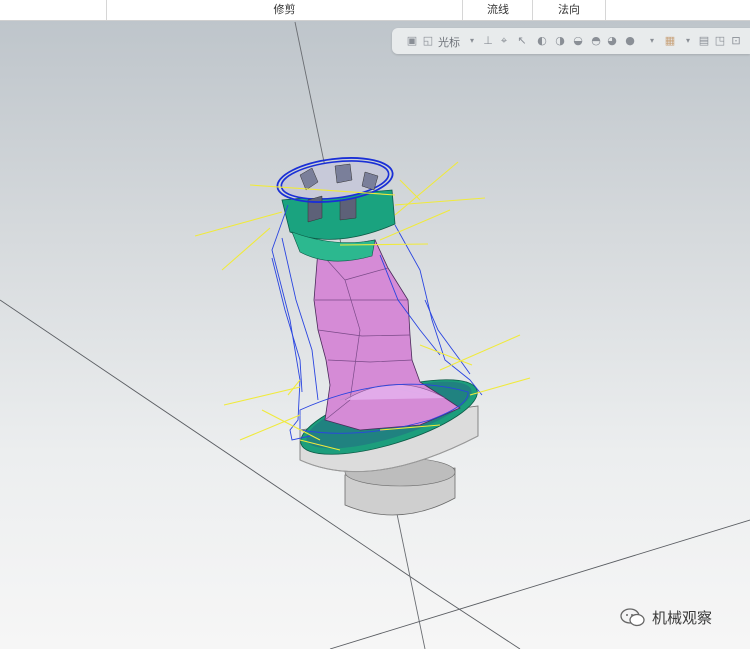  Describe the element at coordinates (475, 619) in the screenshot. I see `axis-line-x2` at that location.